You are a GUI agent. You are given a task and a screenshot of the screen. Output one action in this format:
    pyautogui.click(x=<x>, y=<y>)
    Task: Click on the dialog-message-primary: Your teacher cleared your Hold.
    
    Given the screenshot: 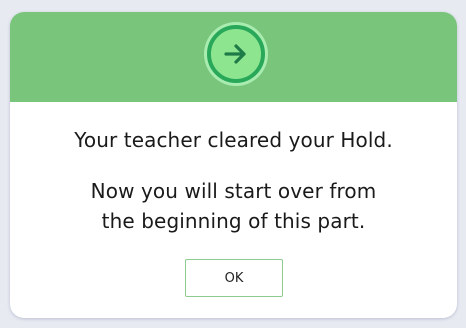 What is the action you would take?
    pyautogui.click(x=233, y=140)
    